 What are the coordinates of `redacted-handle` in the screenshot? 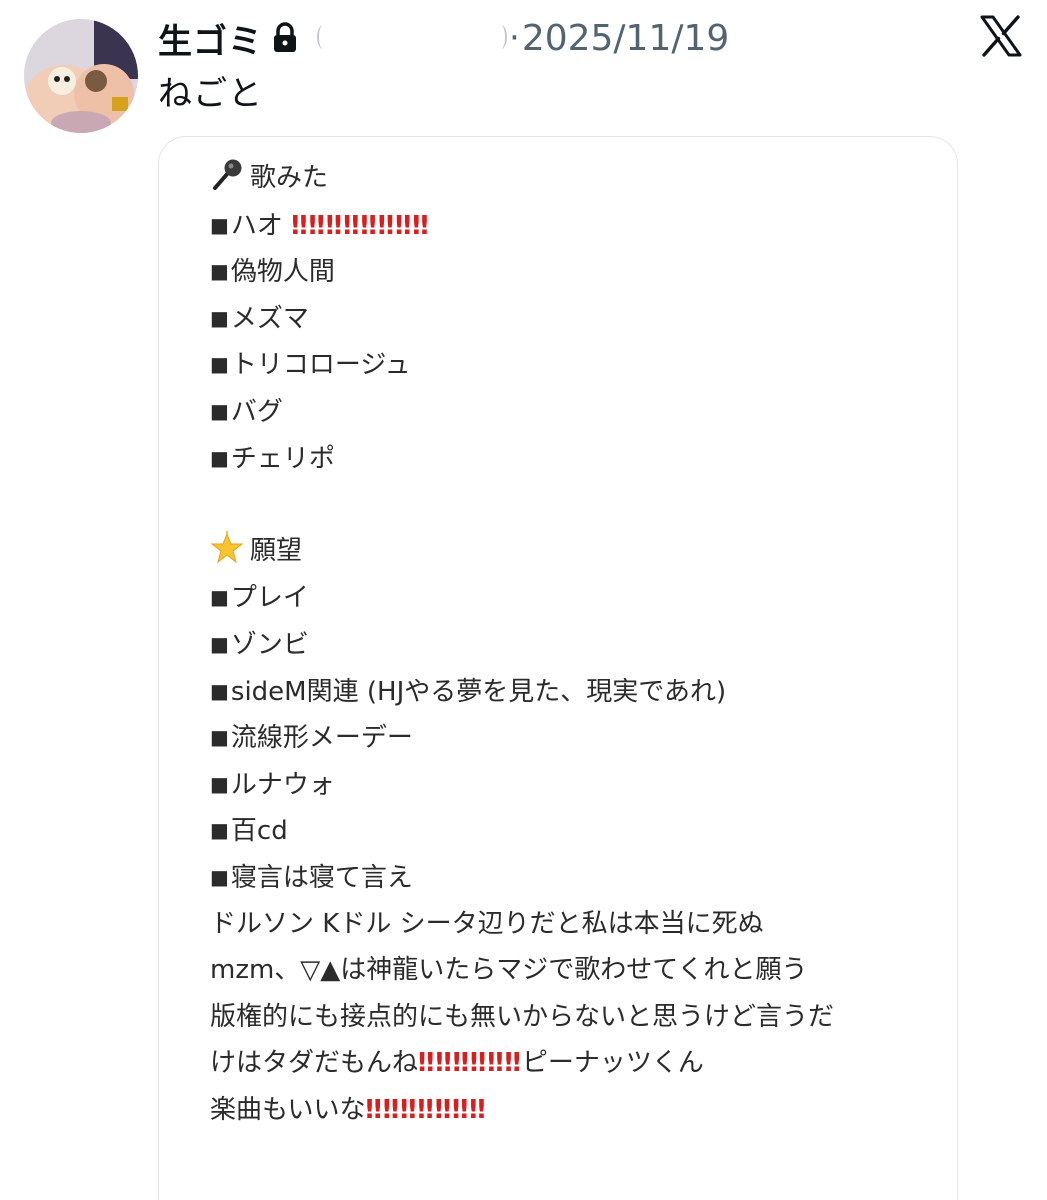 It's located at (412, 38).